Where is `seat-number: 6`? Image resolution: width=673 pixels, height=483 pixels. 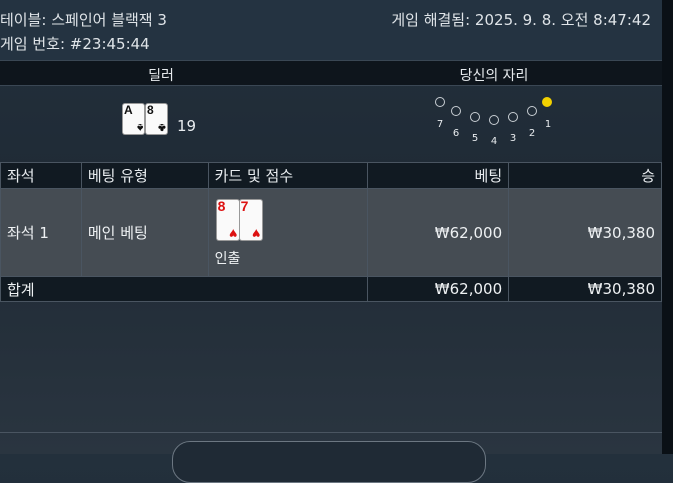
seat-number: 6 is located at coordinates (456, 133).